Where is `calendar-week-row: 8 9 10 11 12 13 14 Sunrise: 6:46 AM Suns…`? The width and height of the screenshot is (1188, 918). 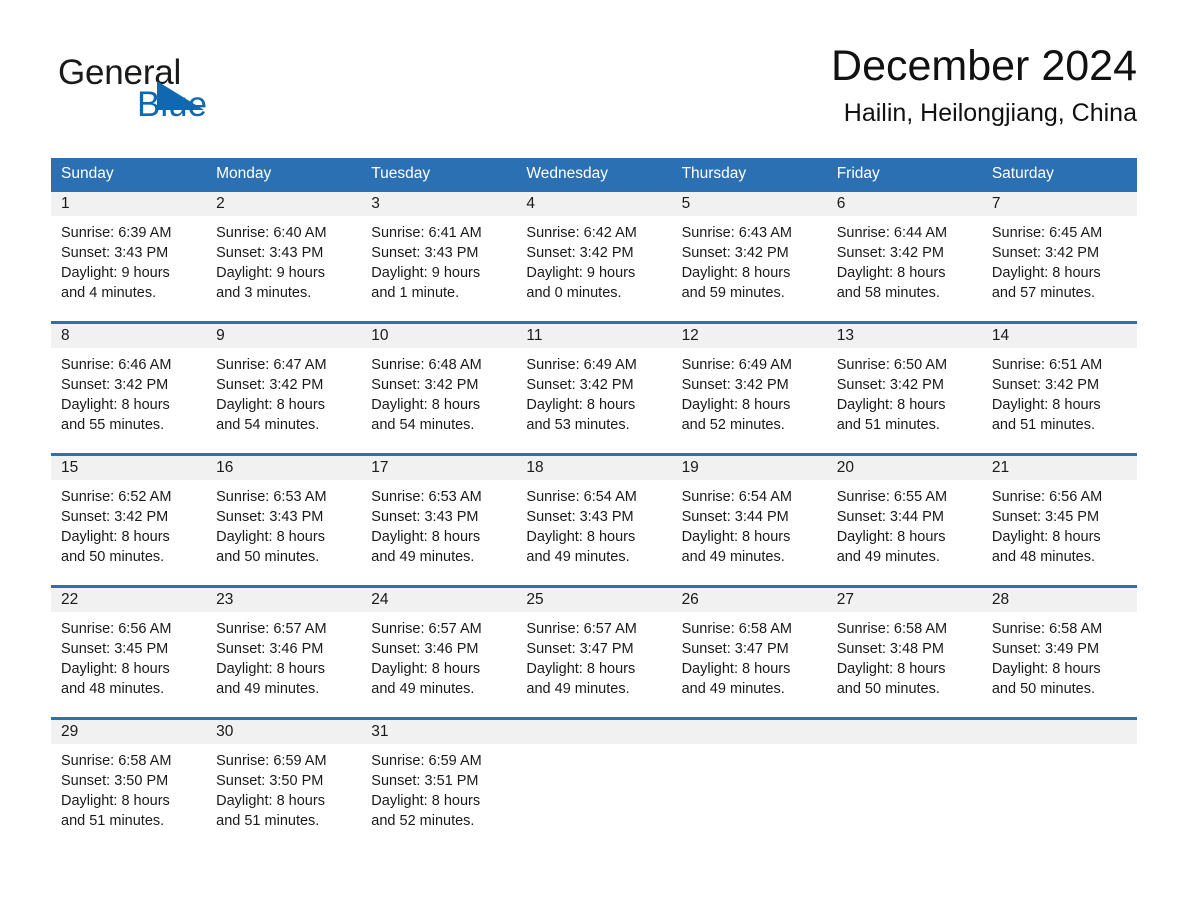 calendar-week-row: 8 9 10 11 12 13 14 Sunrise: 6:46 AM Suns… is located at coordinates (594, 387).